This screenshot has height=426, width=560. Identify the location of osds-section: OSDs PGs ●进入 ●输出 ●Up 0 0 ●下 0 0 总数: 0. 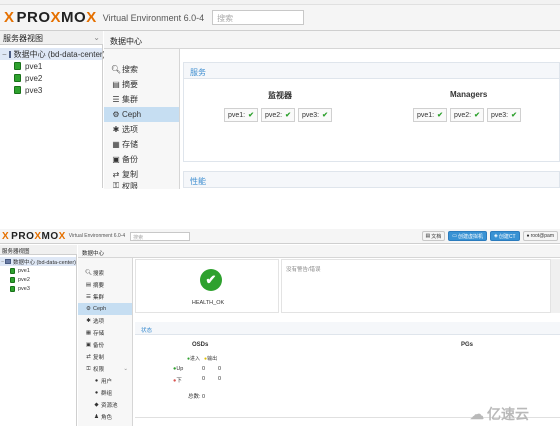
(347, 375).